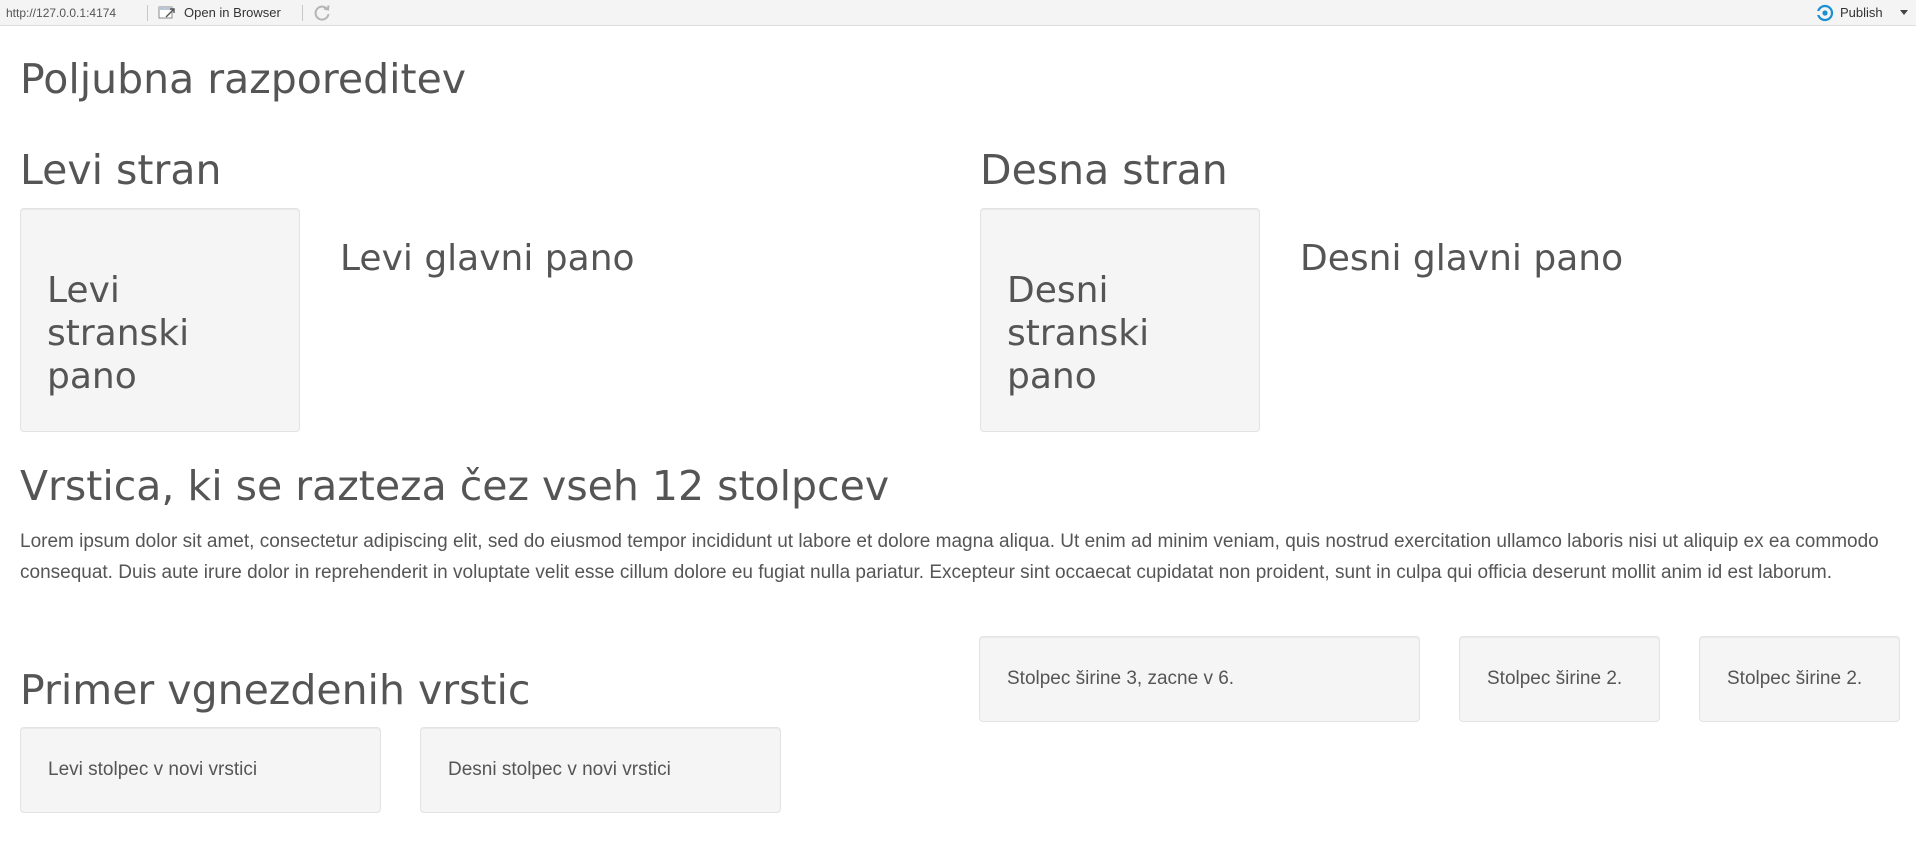  I want to click on left-section-heading: Levi stran, so click(121, 170).